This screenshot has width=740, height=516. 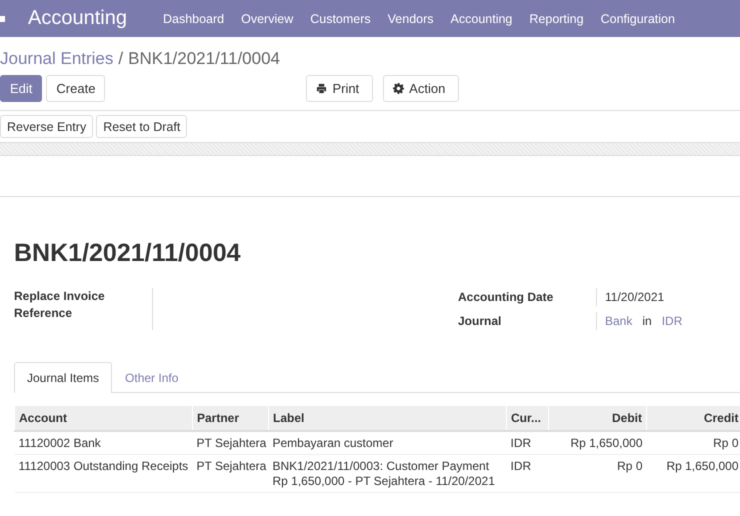 I want to click on menu-item: Accounting, so click(x=481, y=19).